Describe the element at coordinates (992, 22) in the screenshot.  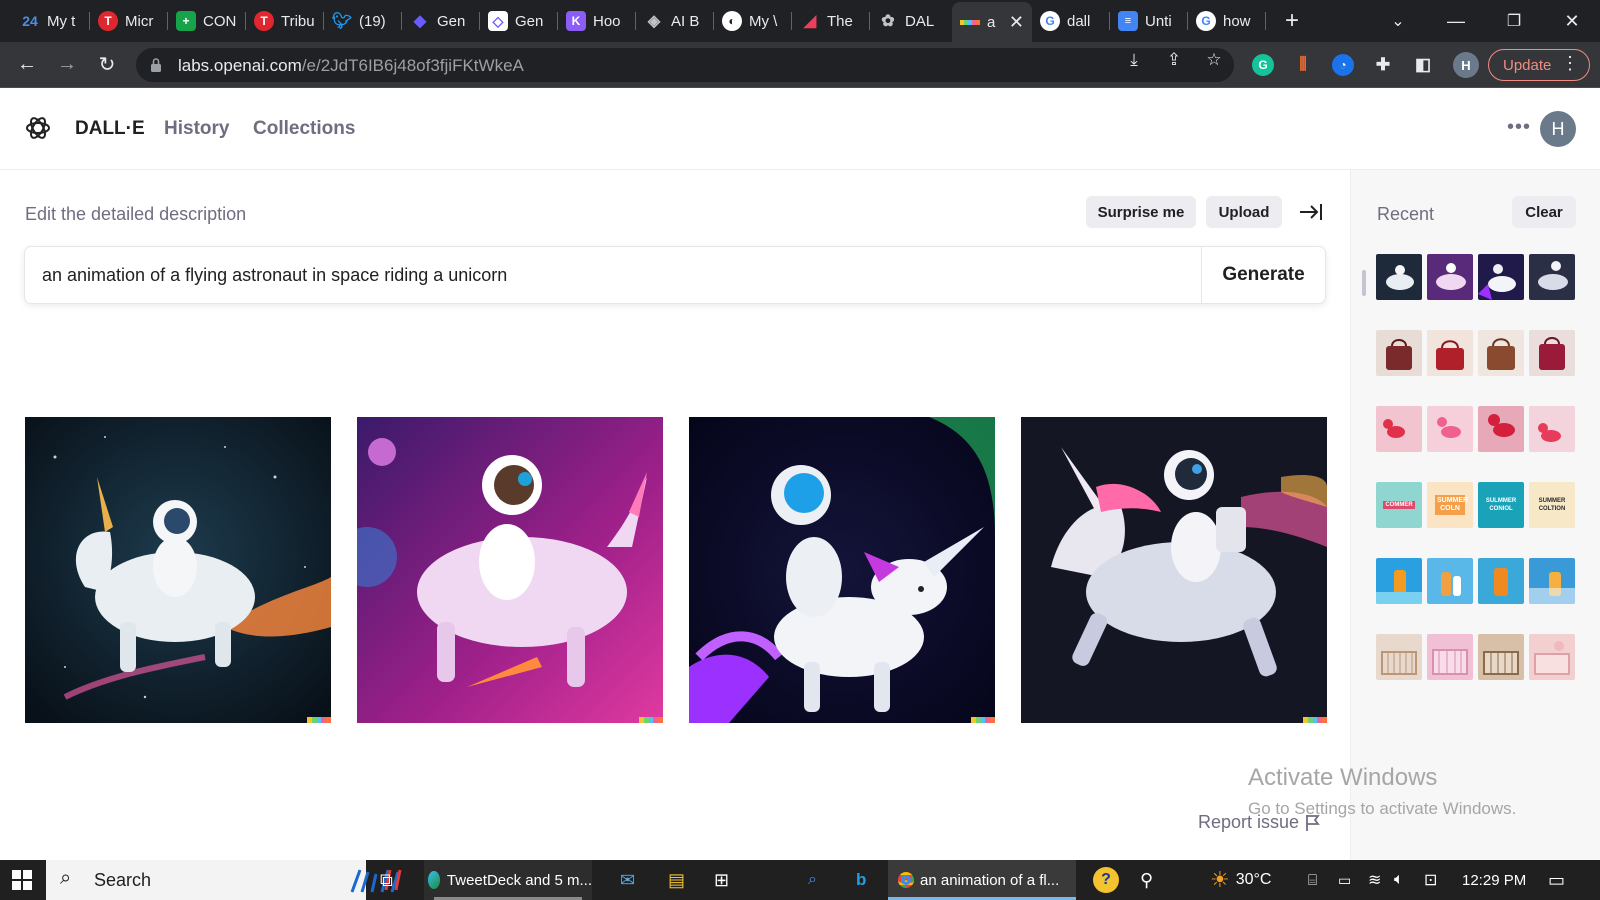
I see `browser-tab-active: a ✕` at that location.